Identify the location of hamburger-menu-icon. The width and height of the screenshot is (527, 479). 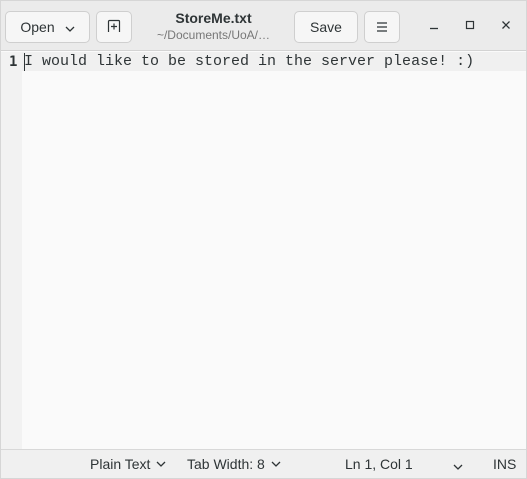
(382, 27).